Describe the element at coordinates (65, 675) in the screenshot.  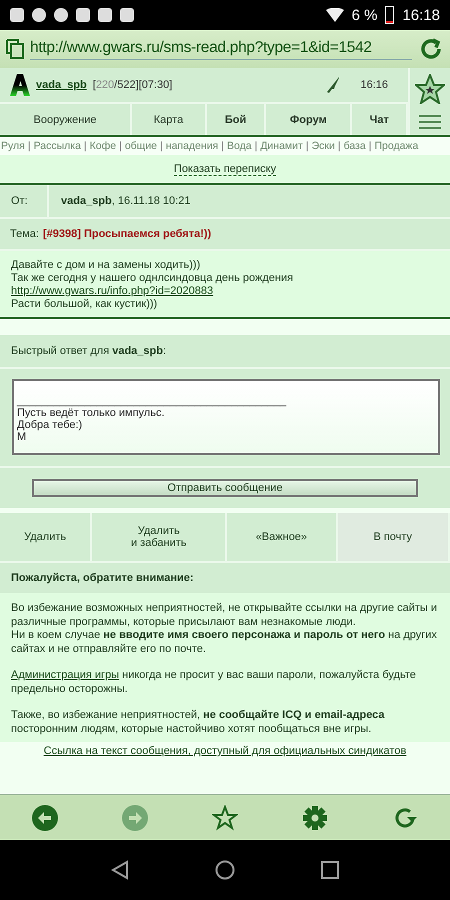
I see `admin-link: Администрация игры` at that location.